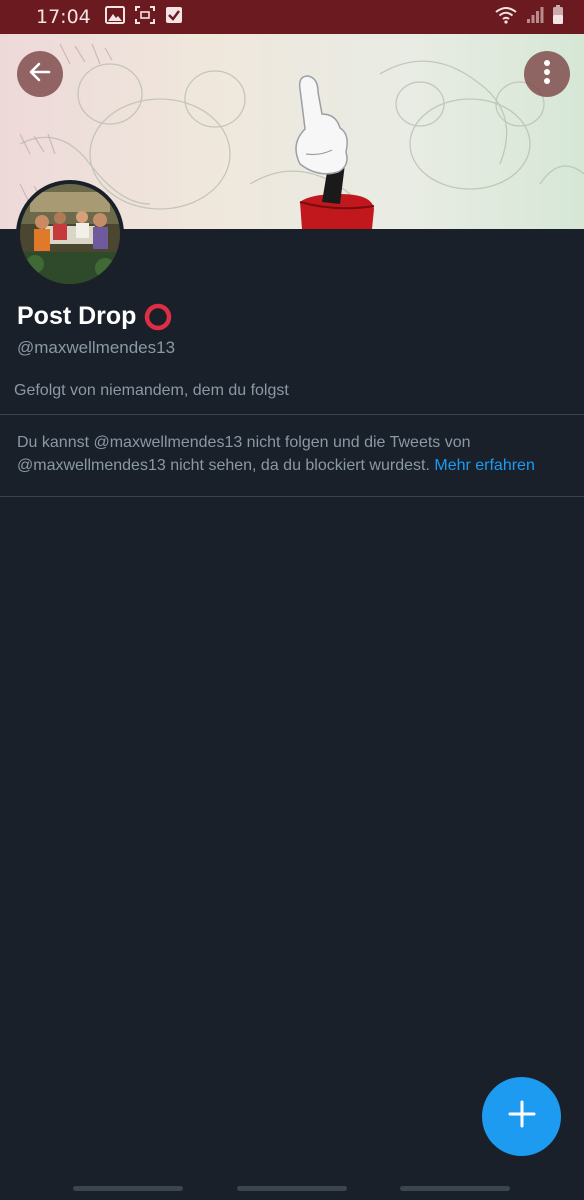 Image resolution: width=584 pixels, height=1200 pixels. What do you see at coordinates (70, 234) in the screenshot?
I see `avatar` at bounding box center [70, 234].